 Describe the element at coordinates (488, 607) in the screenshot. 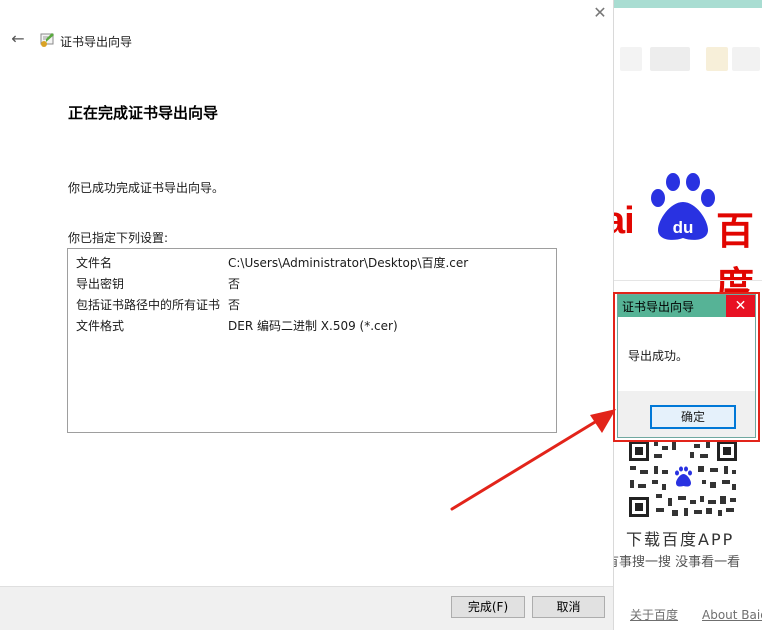

I see `finish-button: 完成(F)` at that location.